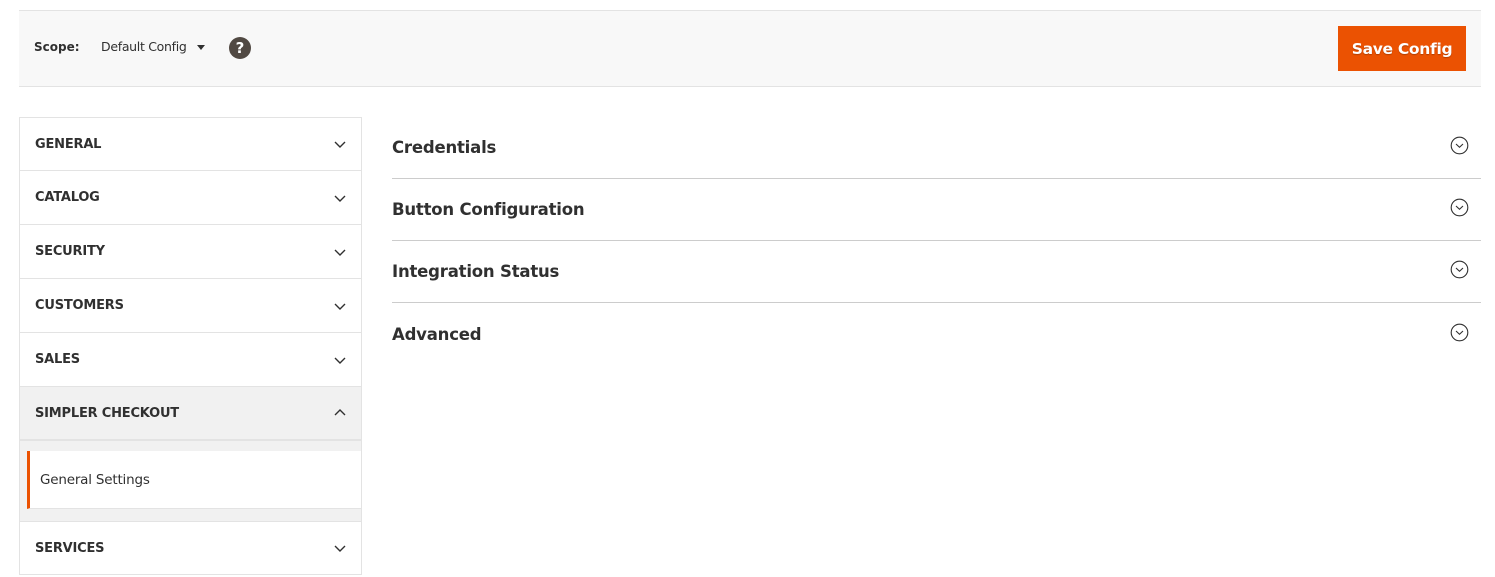 Image resolution: width=1495 pixels, height=577 pixels. What do you see at coordinates (240, 48) in the screenshot?
I see `help-icon: ?` at bounding box center [240, 48].